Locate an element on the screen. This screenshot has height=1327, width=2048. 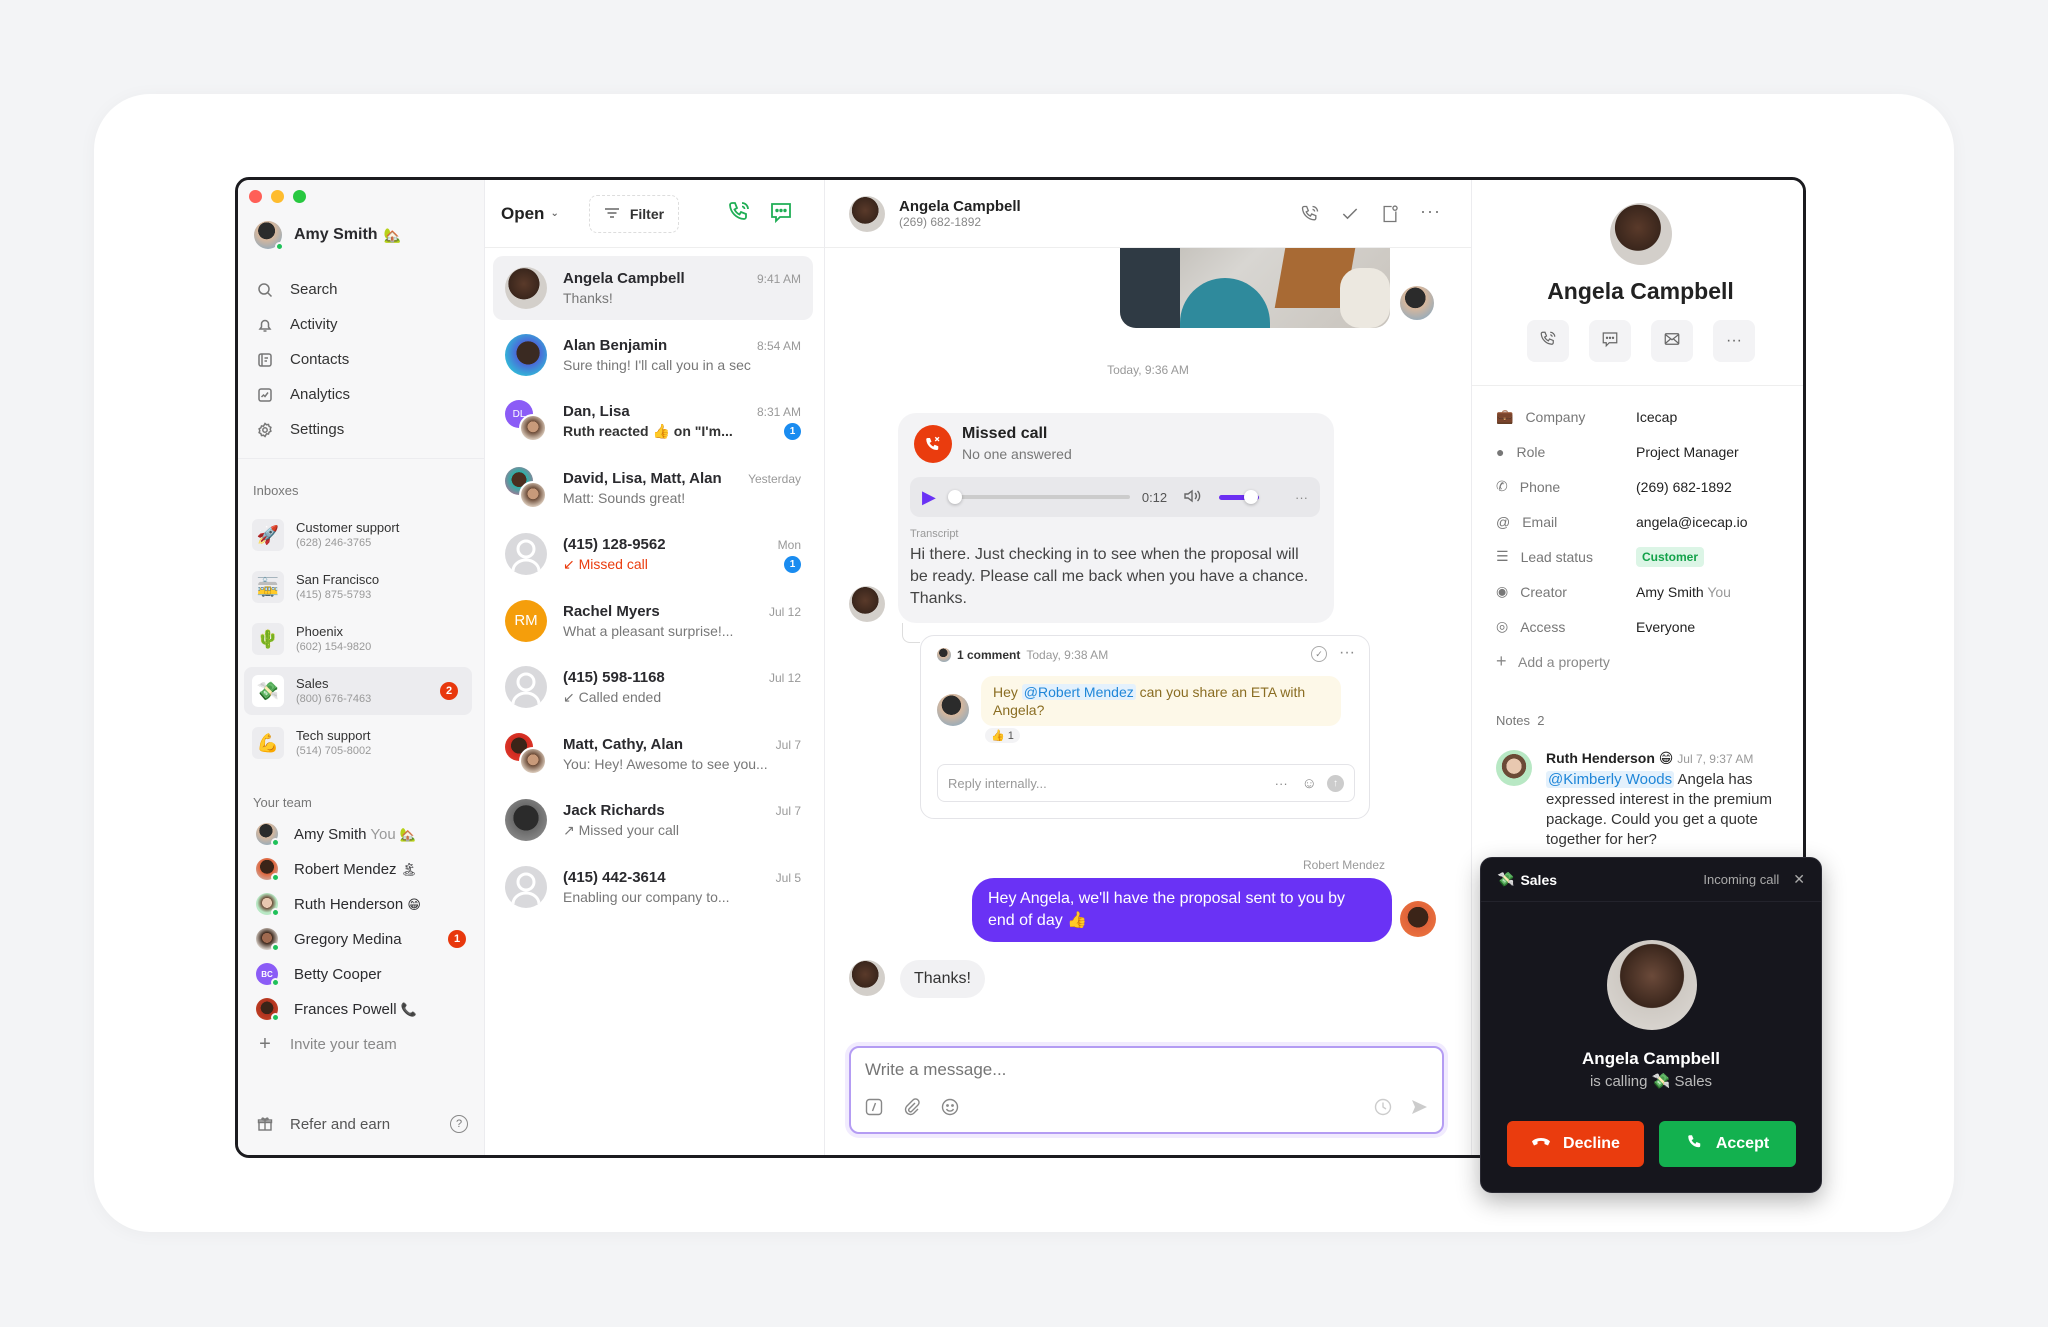
maximize-window-button is located at coordinates (299, 196).